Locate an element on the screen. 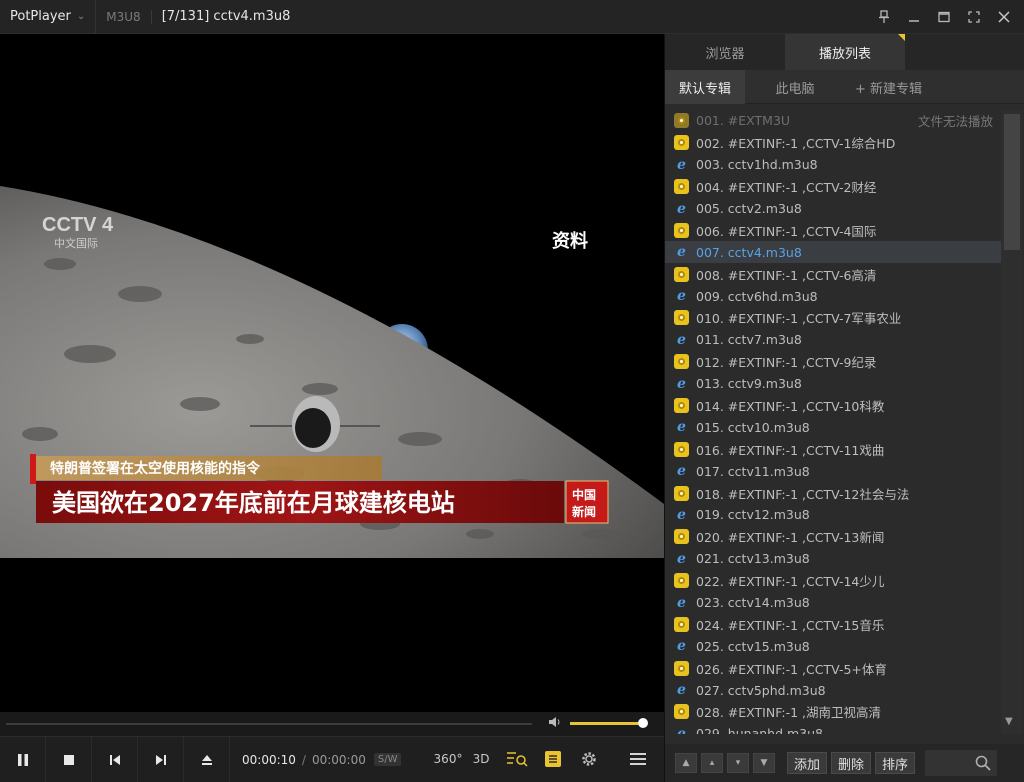 Image resolution: width=1024 pixels, height=782 pixels. list-search-icon is located at coordinates (517, 759).